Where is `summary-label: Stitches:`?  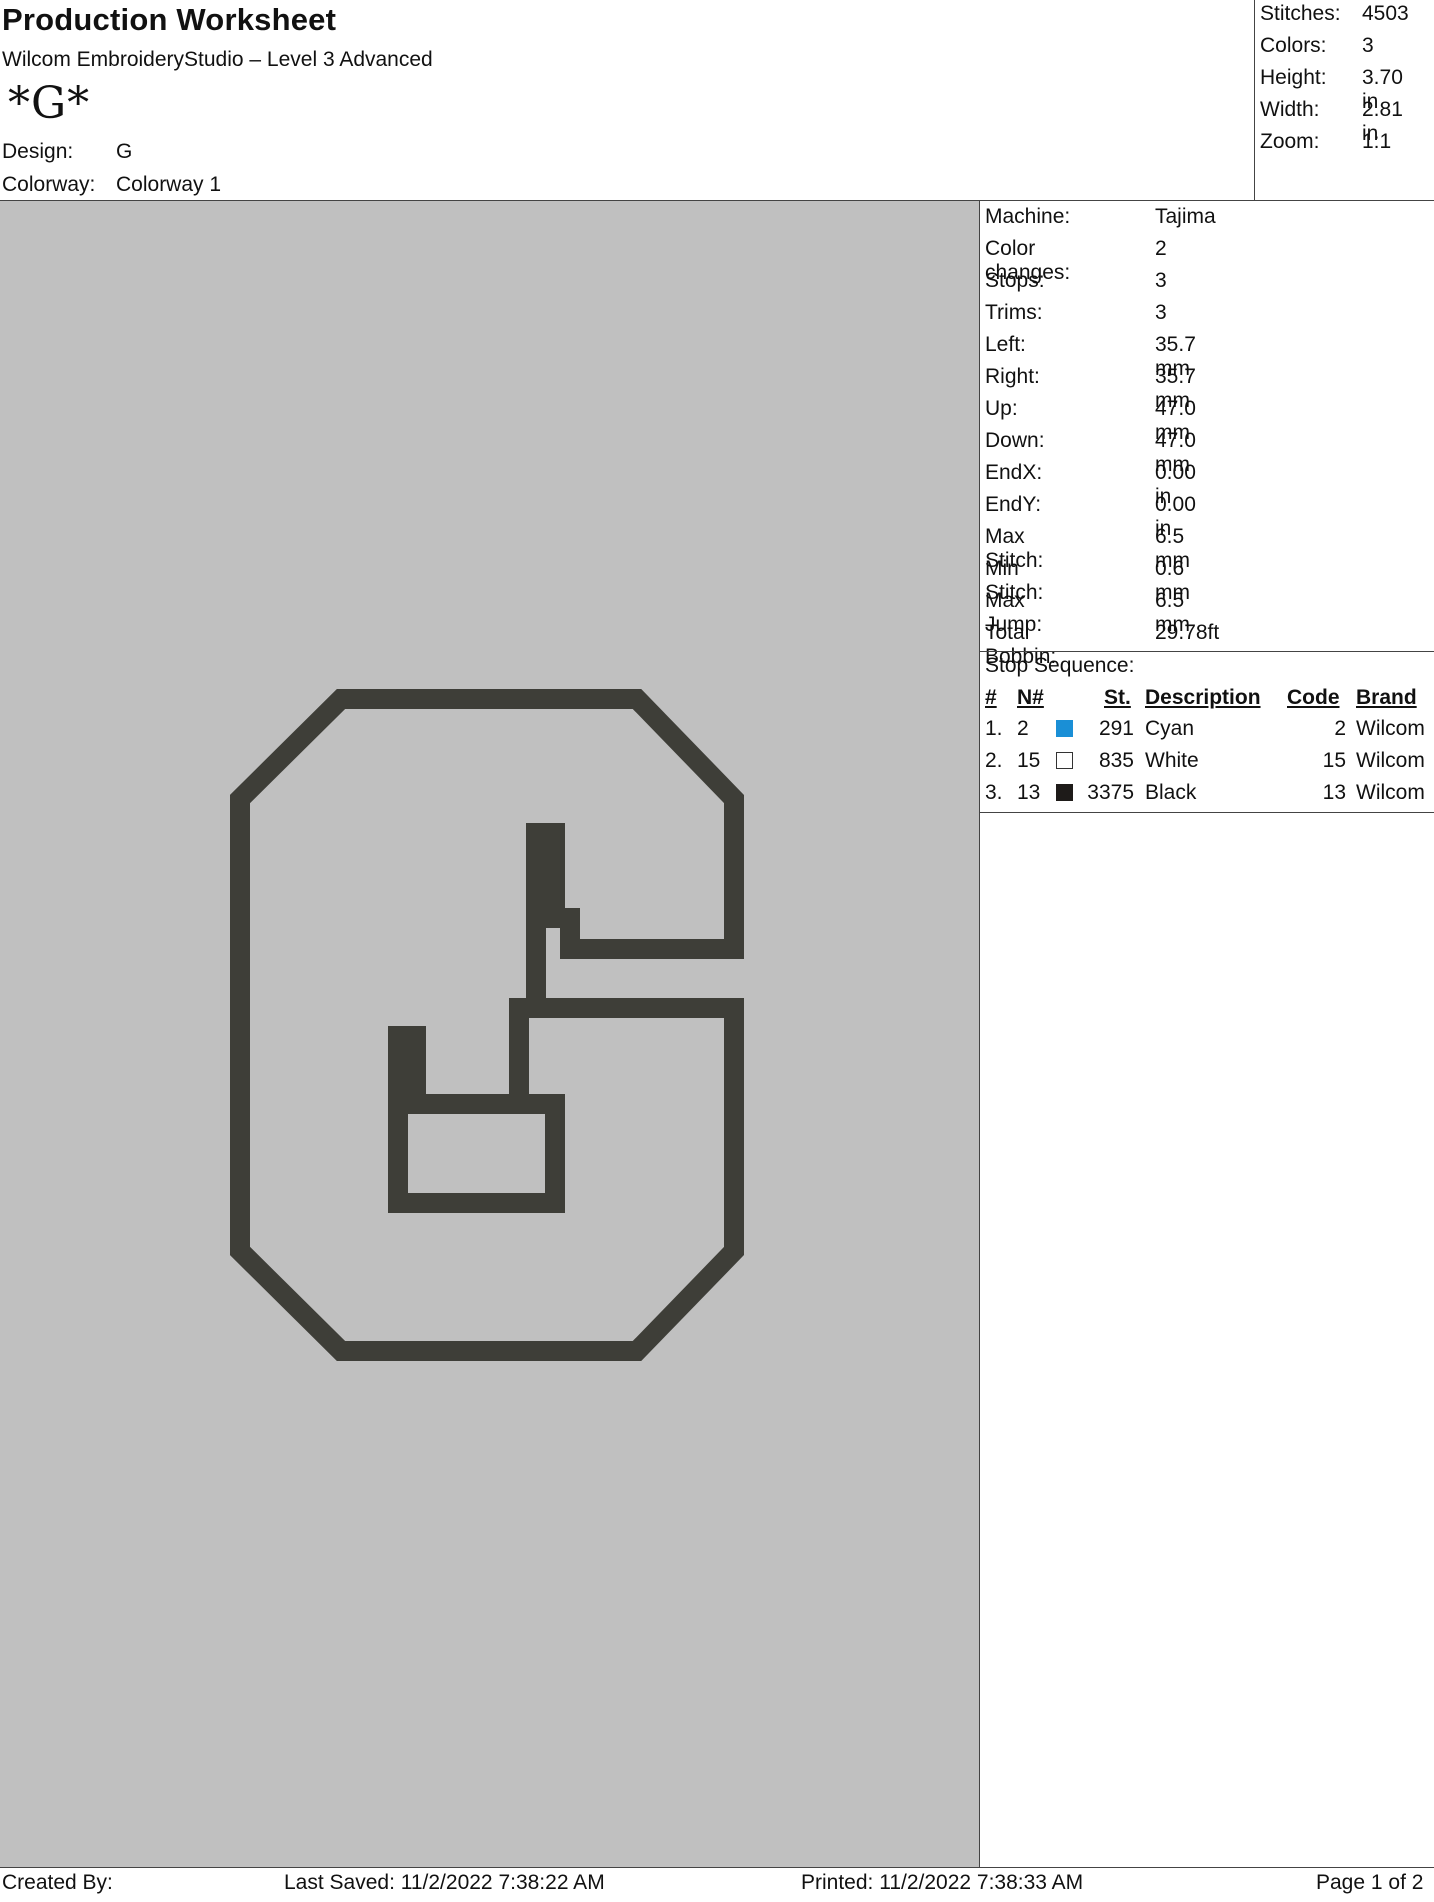 summary-label: Stitches: is located at coordinates (1300, 13).